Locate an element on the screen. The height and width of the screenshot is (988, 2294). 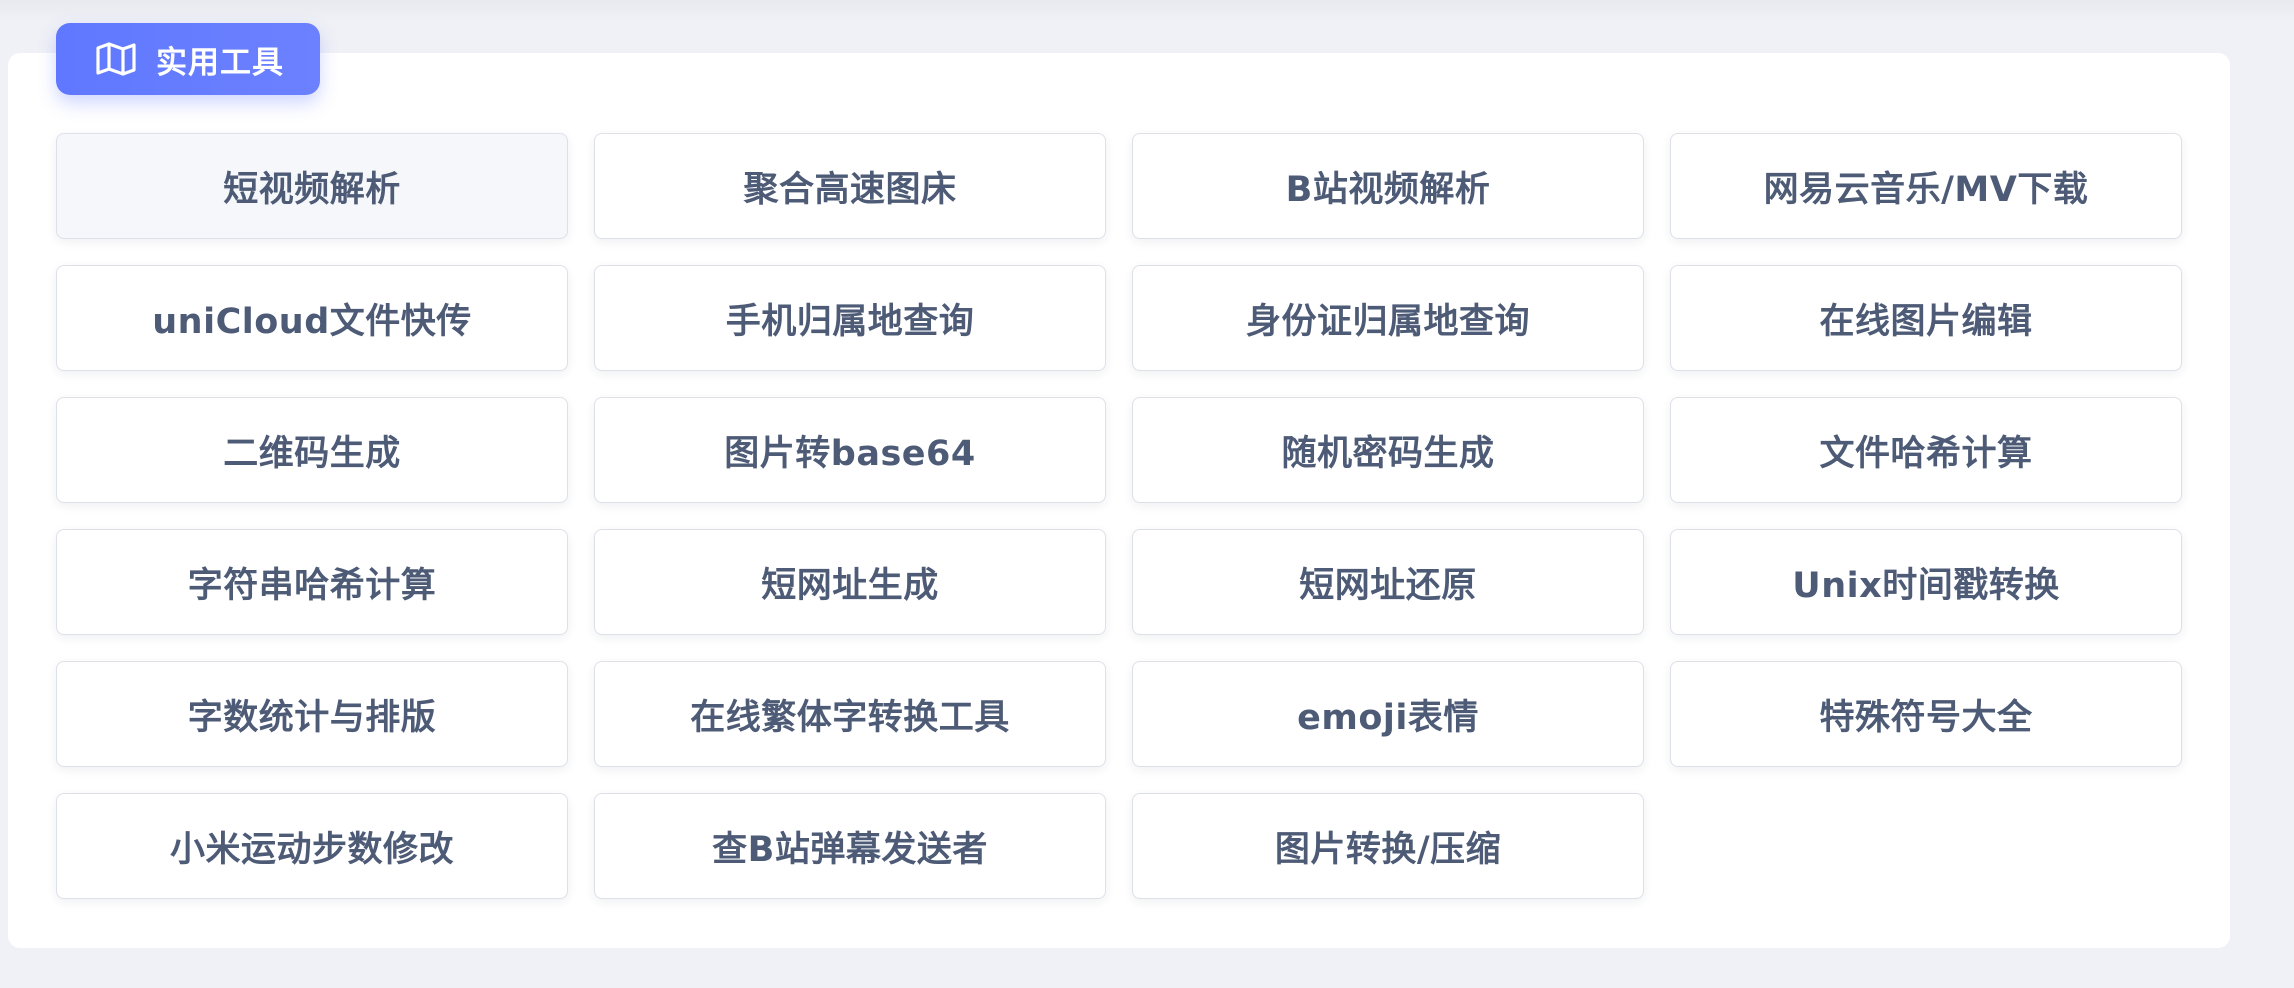
tool-label: 图片转base64 is located at coordinates (850, 453).